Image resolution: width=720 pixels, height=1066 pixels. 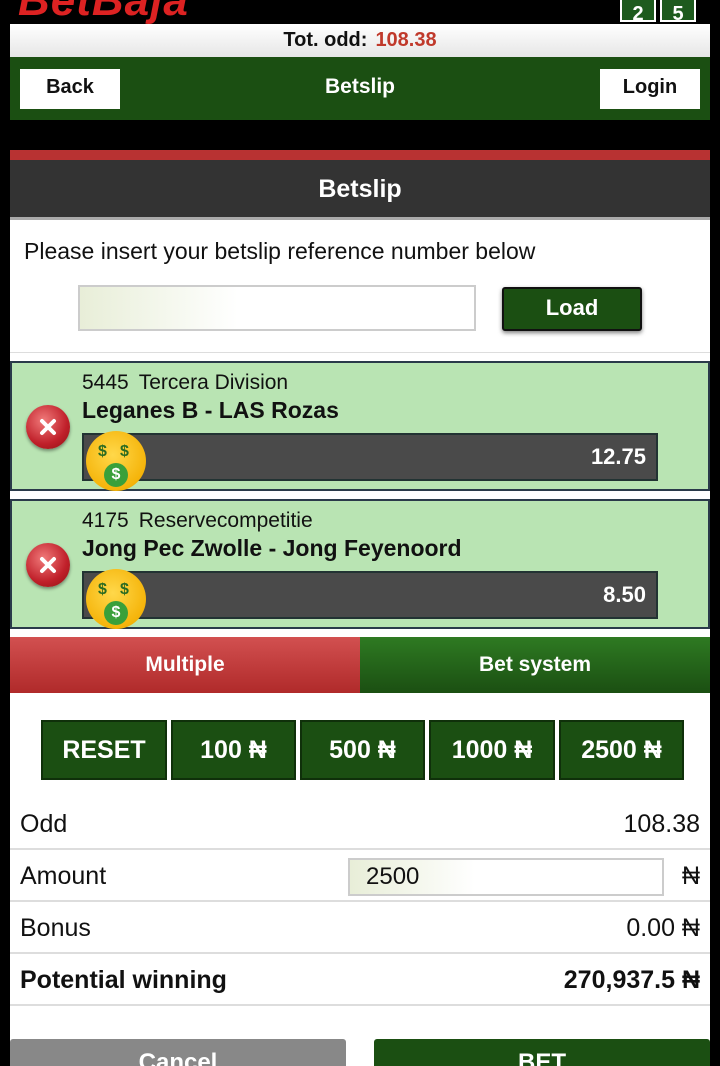 What do you see at coordinates (277, 308) in the screenshot?
I see `reference-input` at bounding box center [277, 308].